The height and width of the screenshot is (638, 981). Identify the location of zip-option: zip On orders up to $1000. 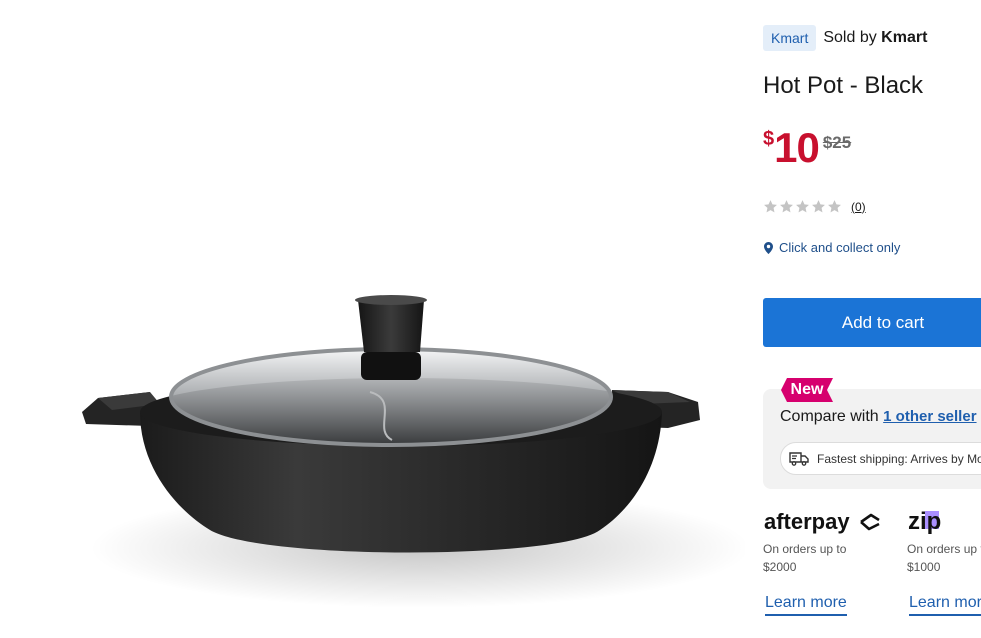
(944, 542).